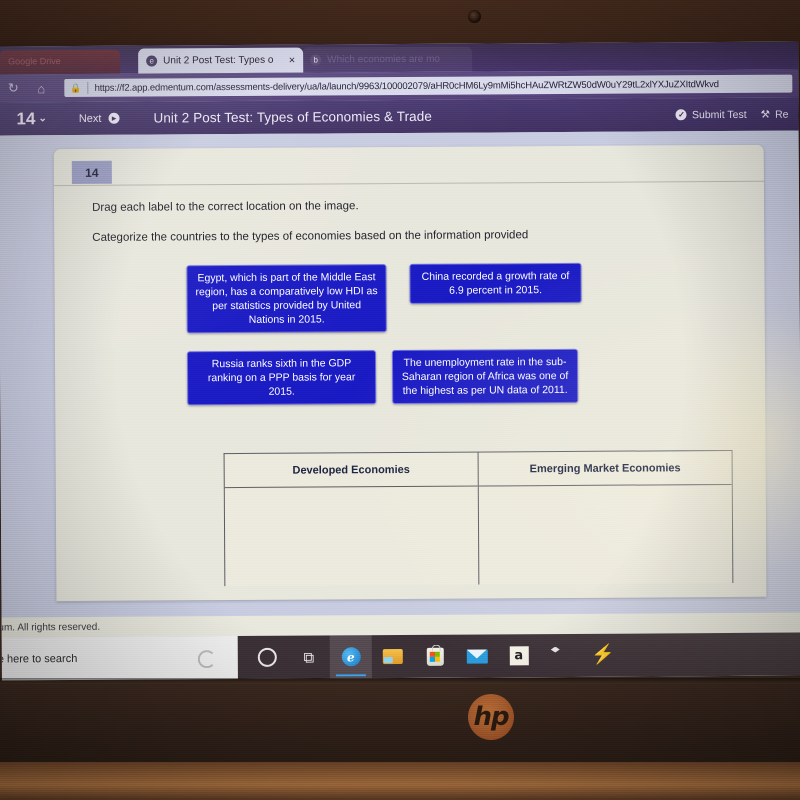 This screenshot has width=800, height=800. Describe the element at coordinates (435, 656) in the screenshot. I see `microsoft-store-icon` at that location.